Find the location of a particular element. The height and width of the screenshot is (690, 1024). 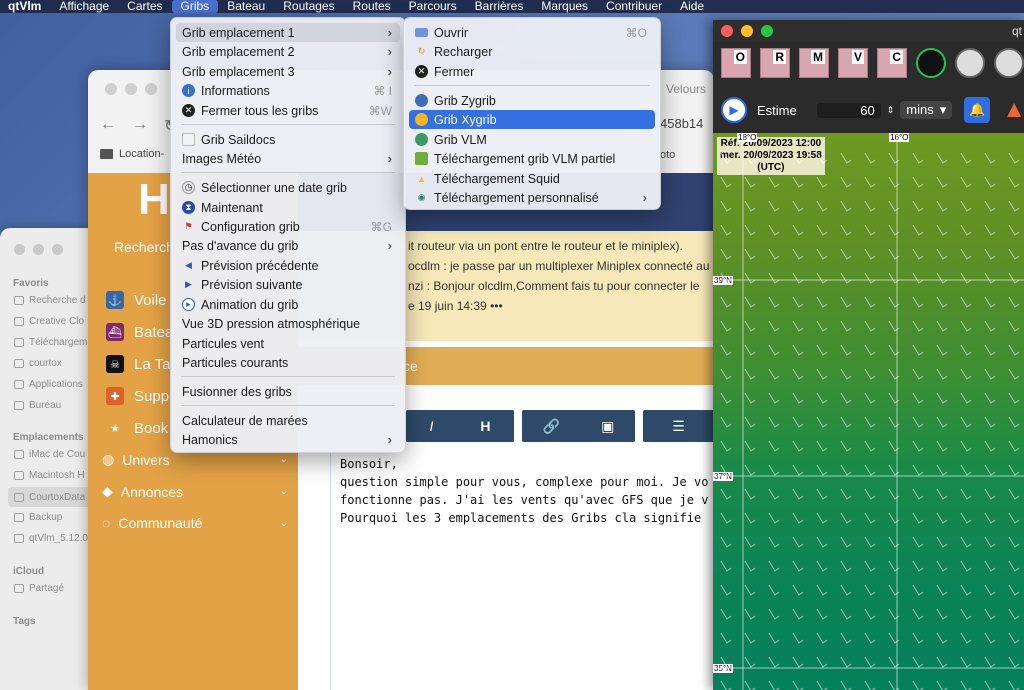

menu-item-images-meteo: Images Météo › is located at coordinates (288, 158).